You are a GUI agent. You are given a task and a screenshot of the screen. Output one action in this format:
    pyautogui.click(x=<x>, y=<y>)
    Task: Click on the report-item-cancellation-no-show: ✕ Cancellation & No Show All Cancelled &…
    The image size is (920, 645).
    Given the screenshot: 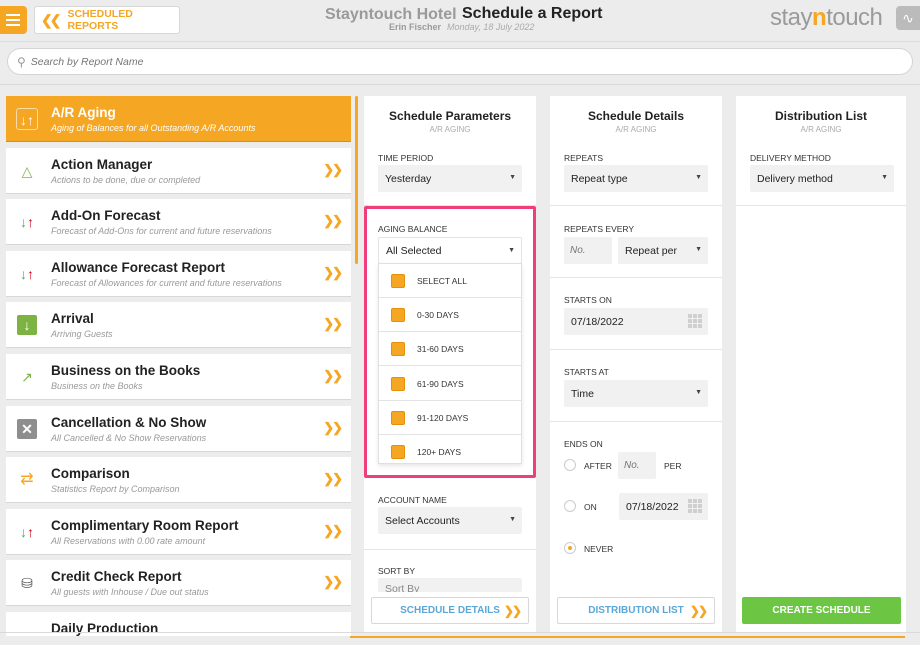 What is the action you would take?
    pyautogui.click(x=178, y=428)
    